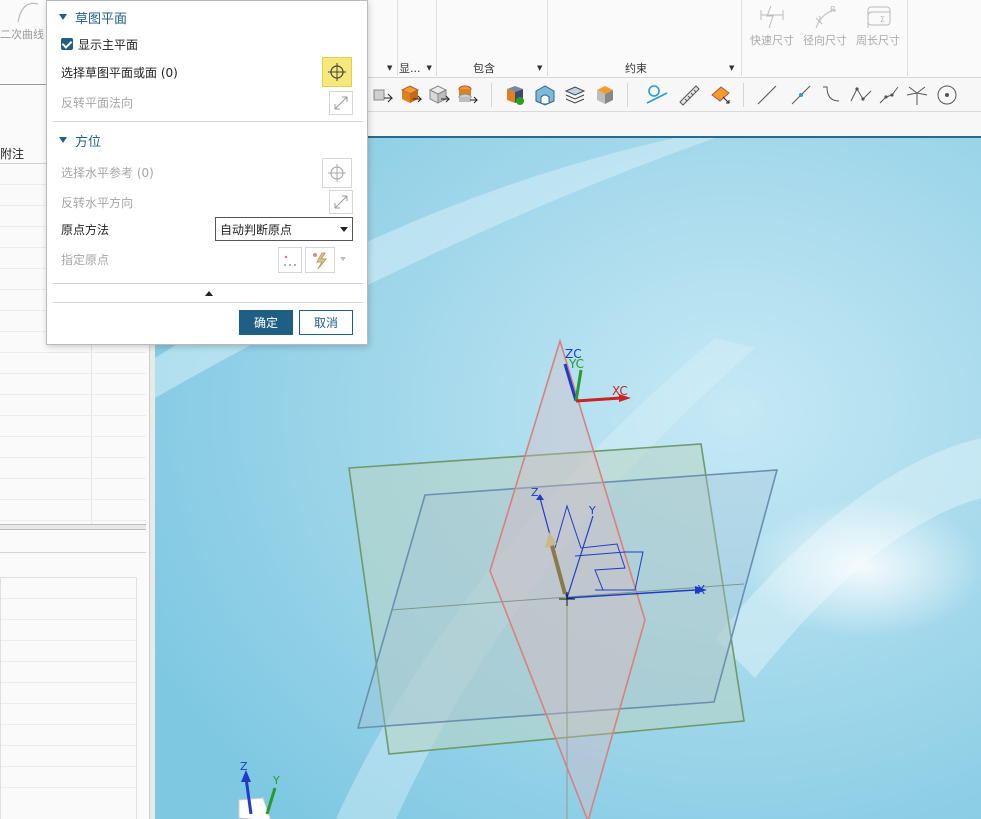 The width and height of the screenshot is (981, 819). What do you see at coordinates (88, 142) in the screenshot?
I see `section-orientation-title: 方位` at bounding box center [88, 142].